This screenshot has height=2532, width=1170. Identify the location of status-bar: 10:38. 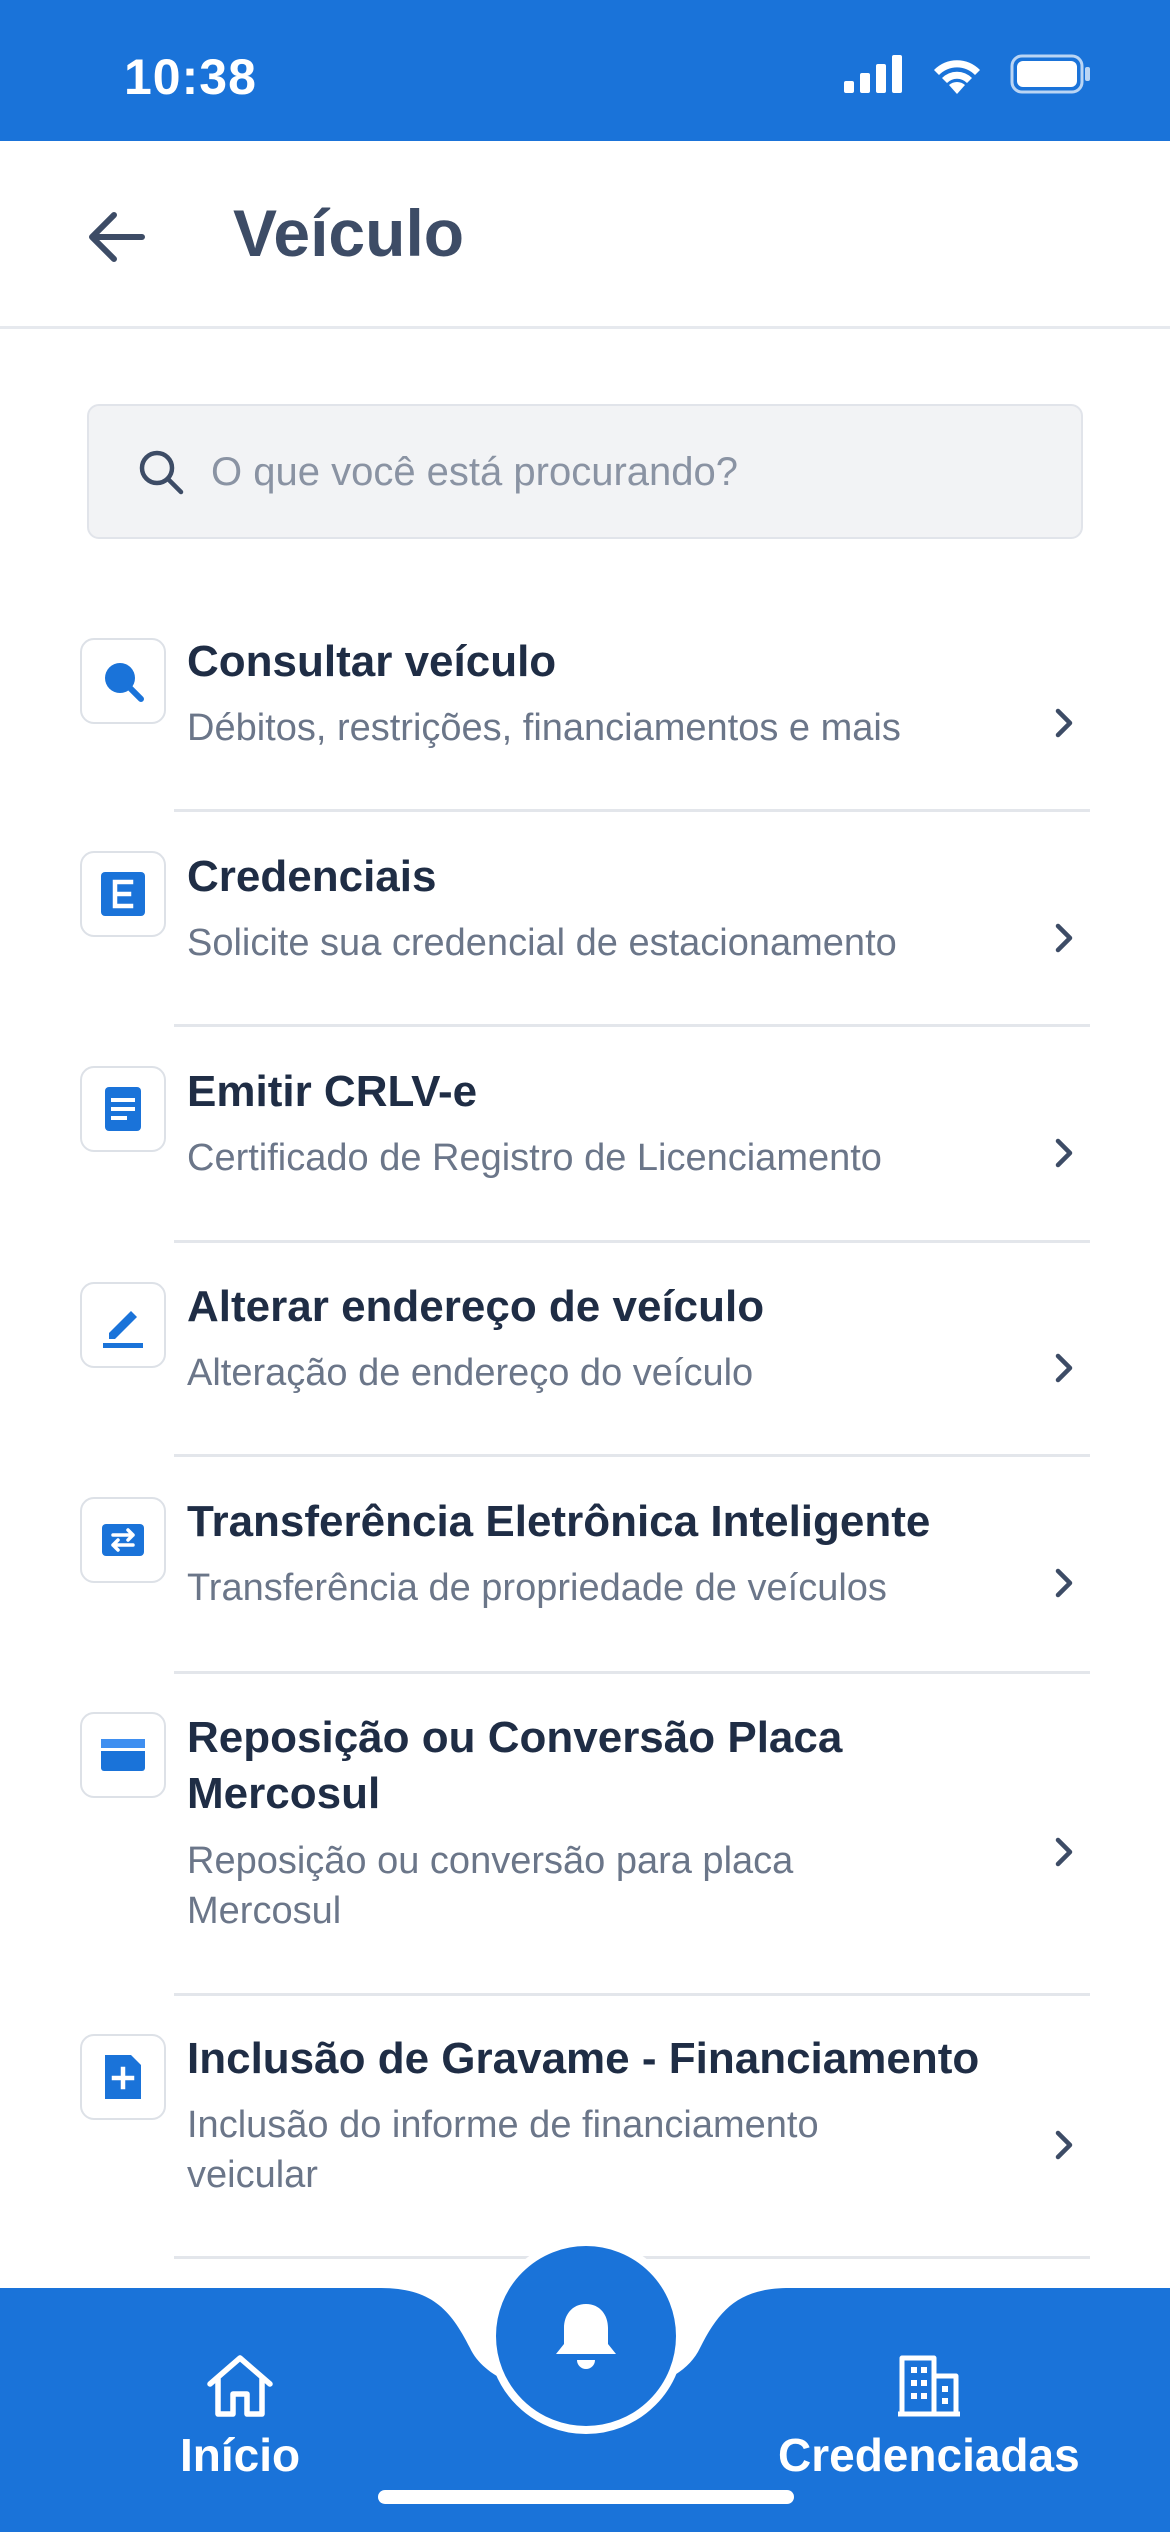
(585, 70).